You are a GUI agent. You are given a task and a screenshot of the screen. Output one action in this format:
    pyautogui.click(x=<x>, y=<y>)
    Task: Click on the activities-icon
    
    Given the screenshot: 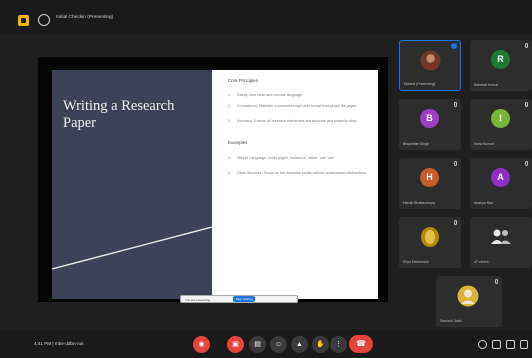 What is the action you would take?
    pyautogui.click(x=524, y=344)
    